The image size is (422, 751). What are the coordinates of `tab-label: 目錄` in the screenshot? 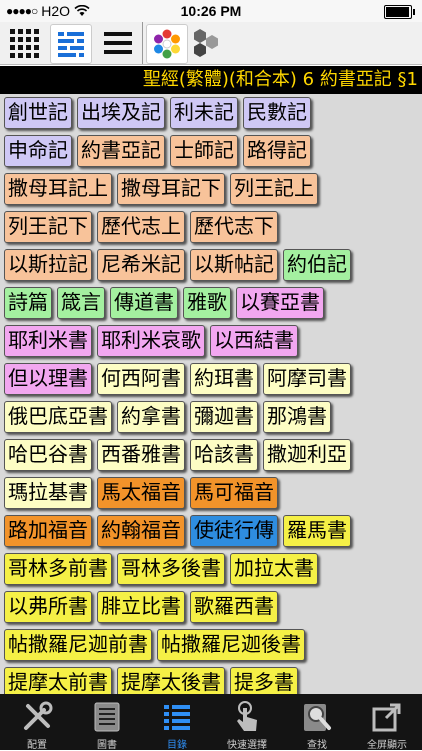 It's located at (177, 745).